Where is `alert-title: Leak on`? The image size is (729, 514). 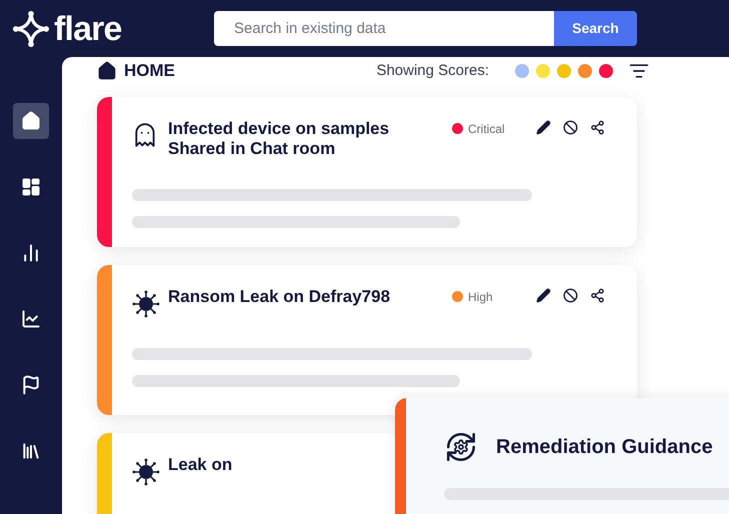 alert-title: Leak on is located at coordinates (201, 464).